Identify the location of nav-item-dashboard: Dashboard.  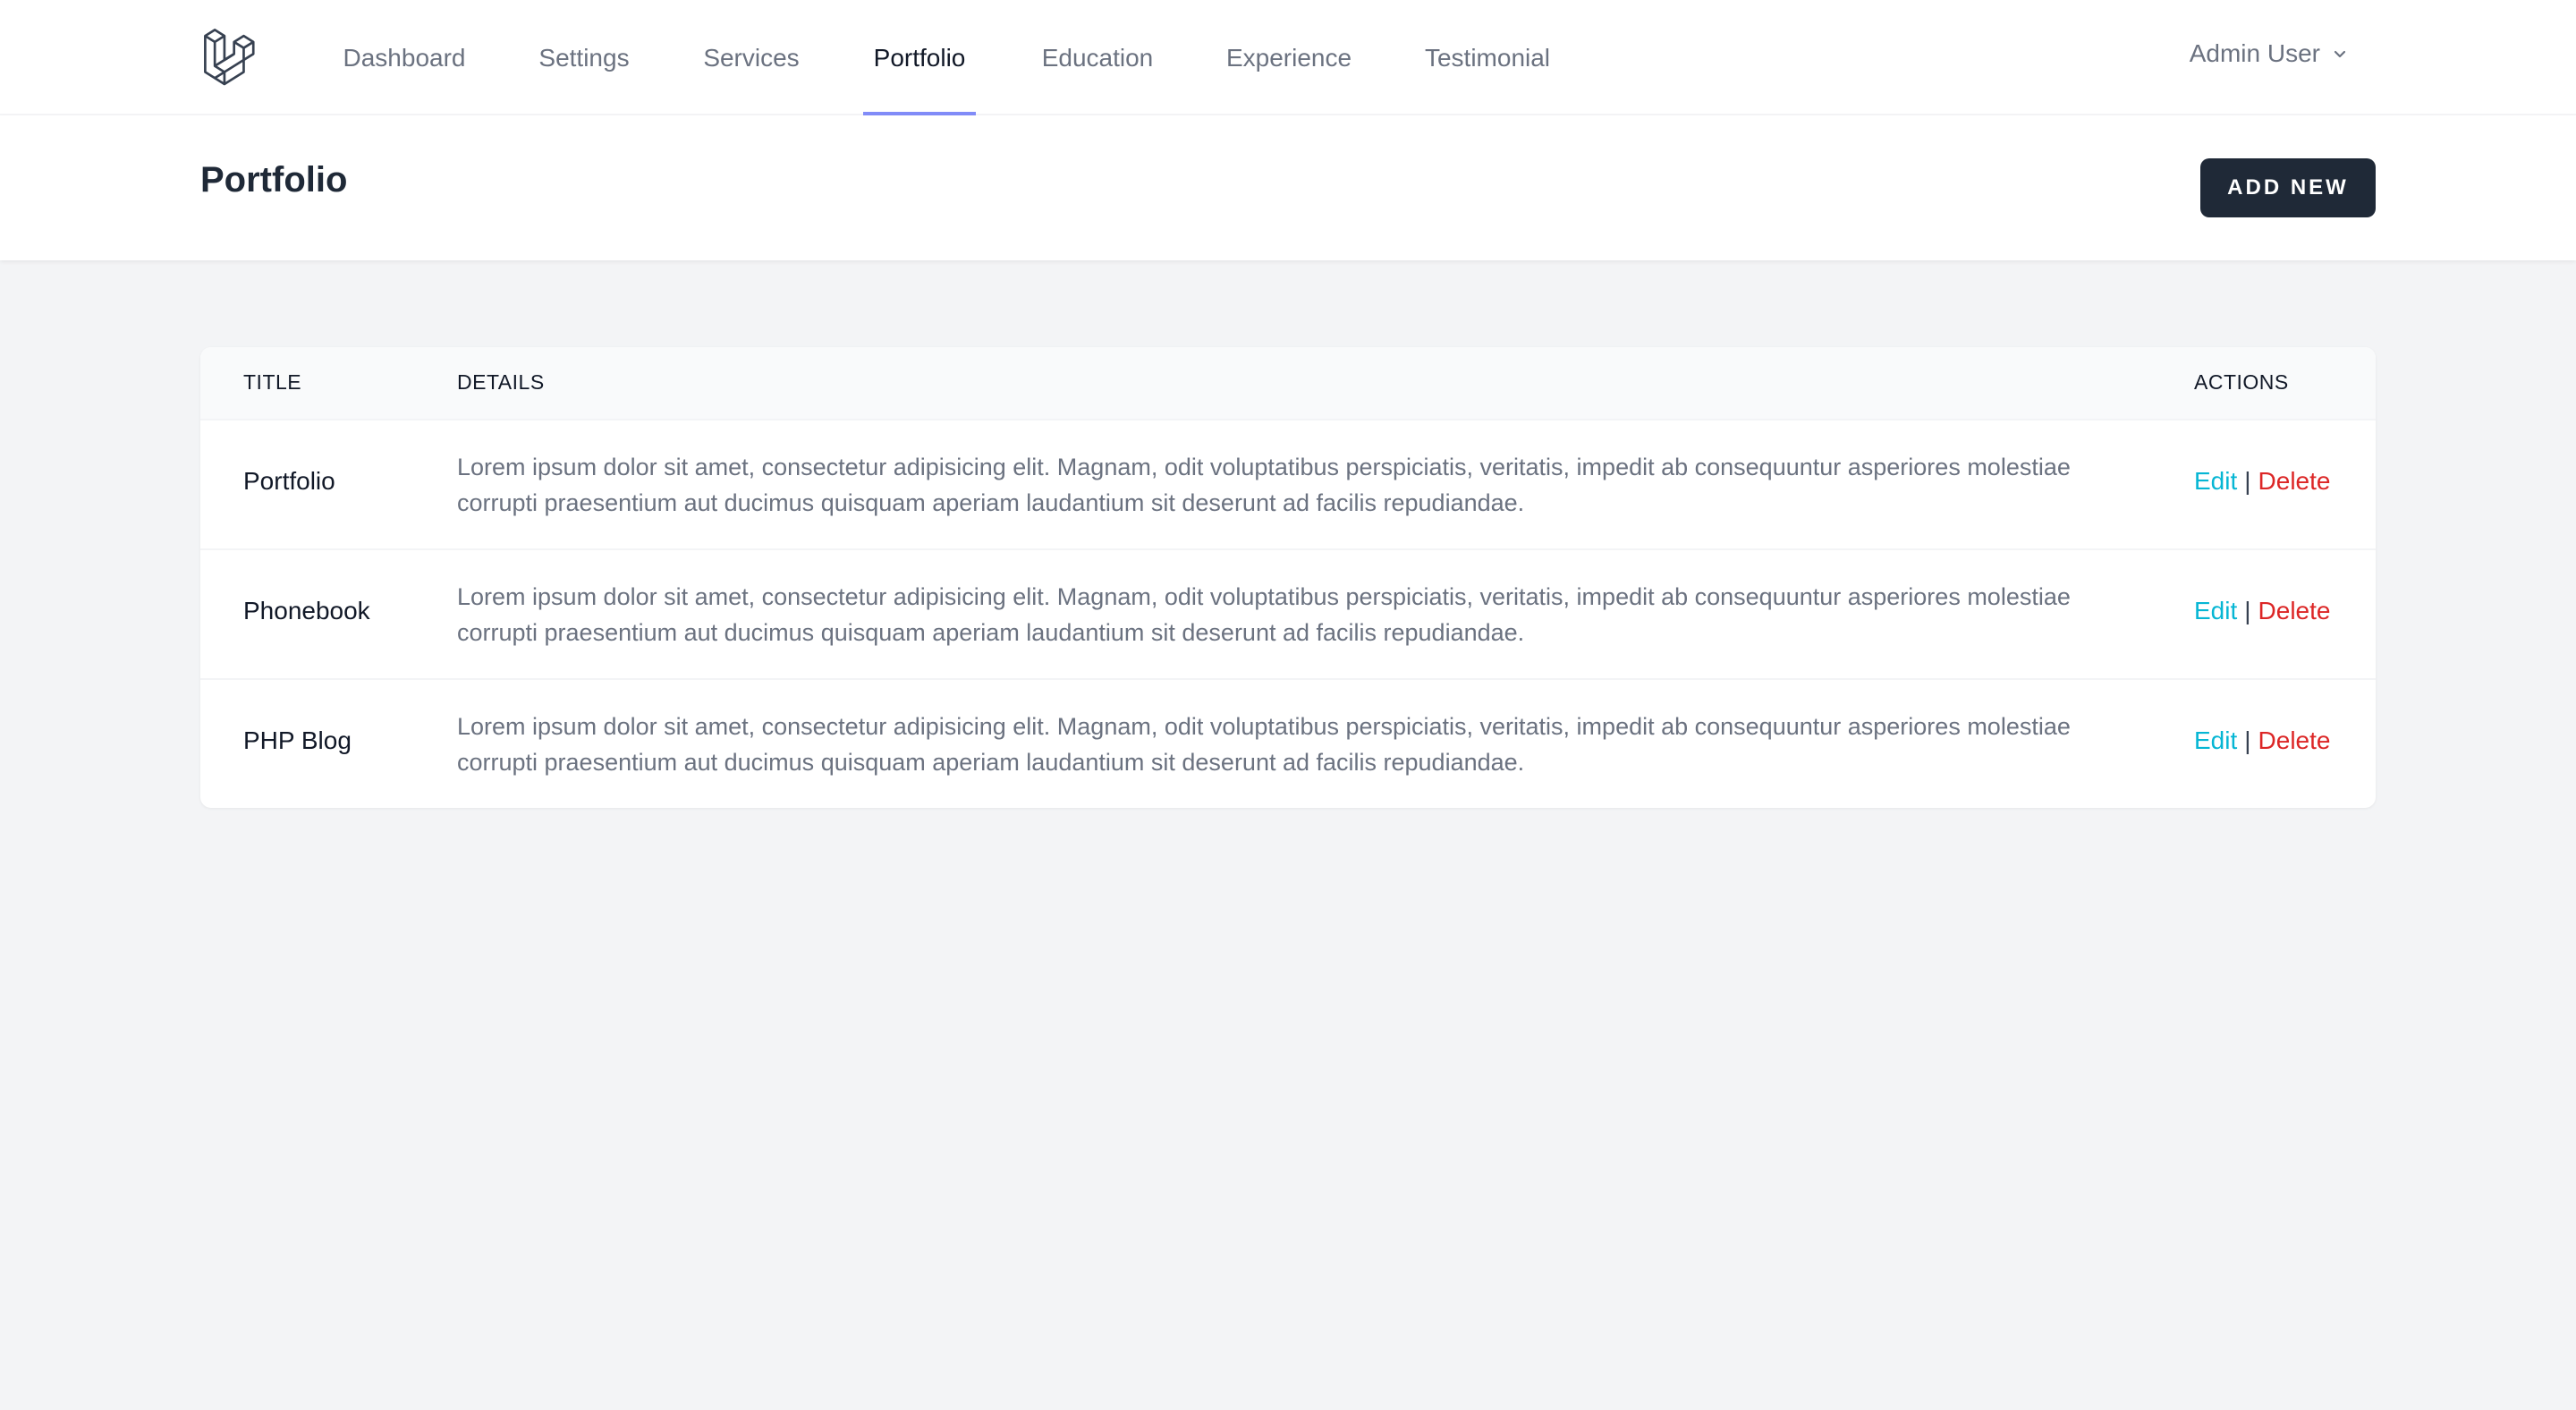
(404, 58).